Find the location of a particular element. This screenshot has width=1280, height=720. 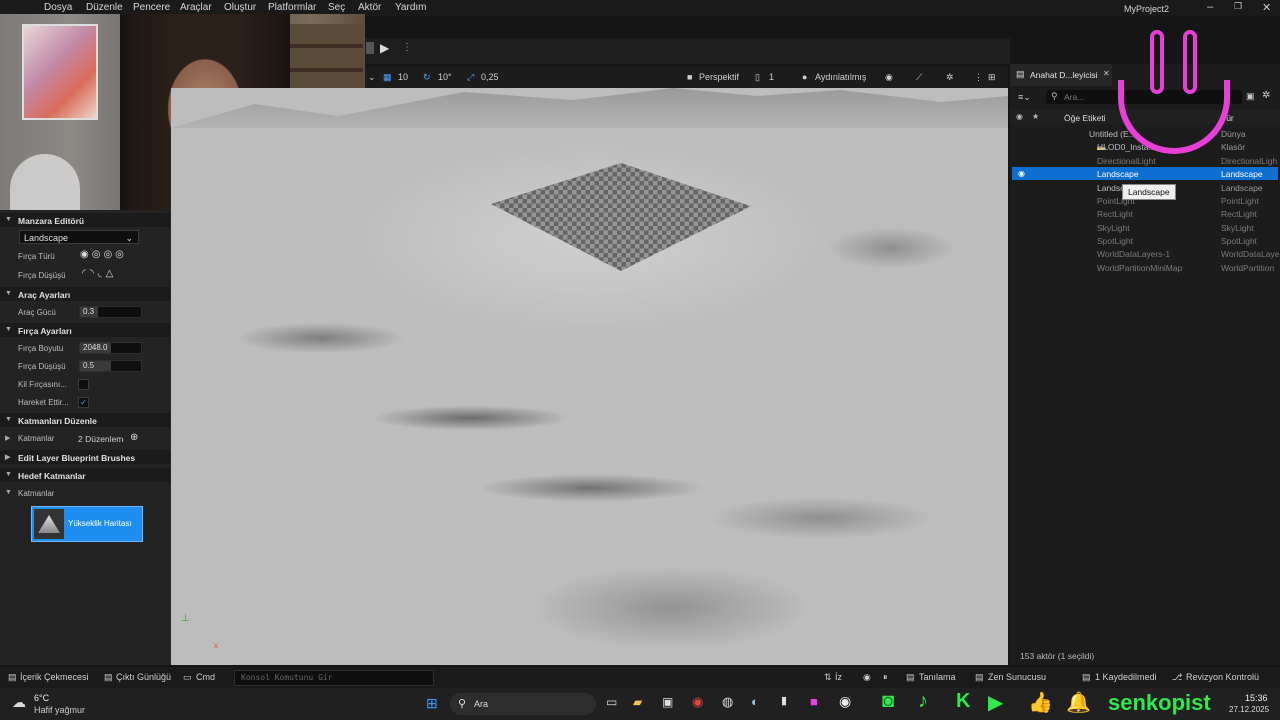

task-view-icon: ▭ is located at coordinates (611, 702).